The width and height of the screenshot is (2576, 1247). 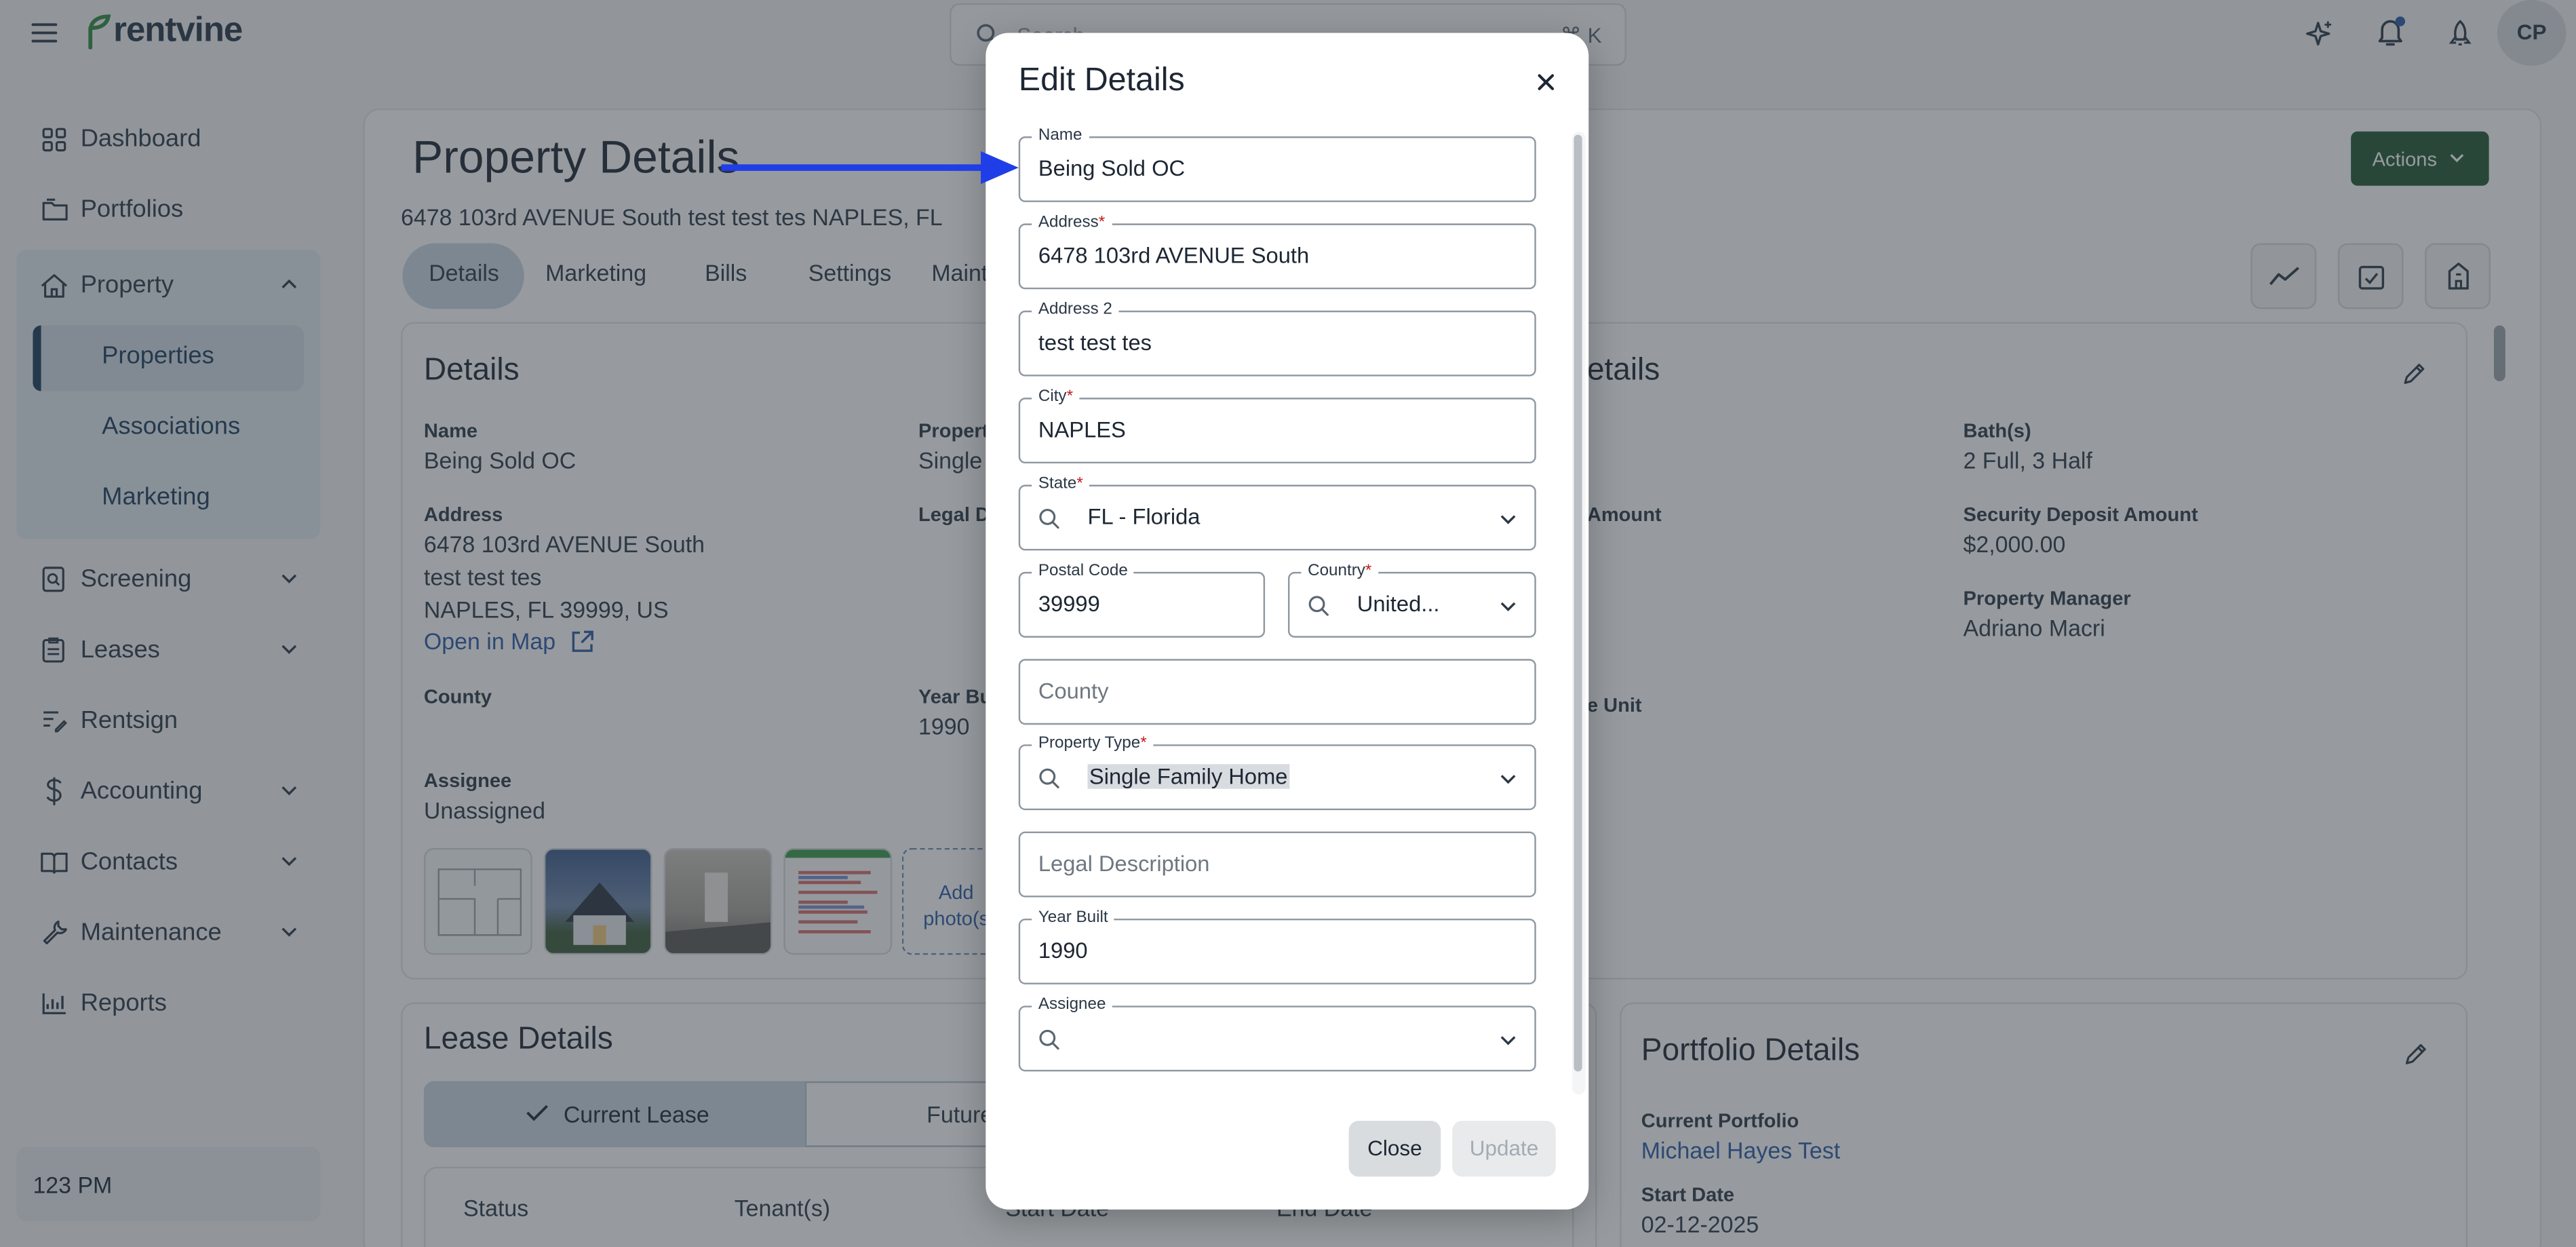 I want to click on address2-field: Address 2 test test tes, so click(x=1277, y=338).